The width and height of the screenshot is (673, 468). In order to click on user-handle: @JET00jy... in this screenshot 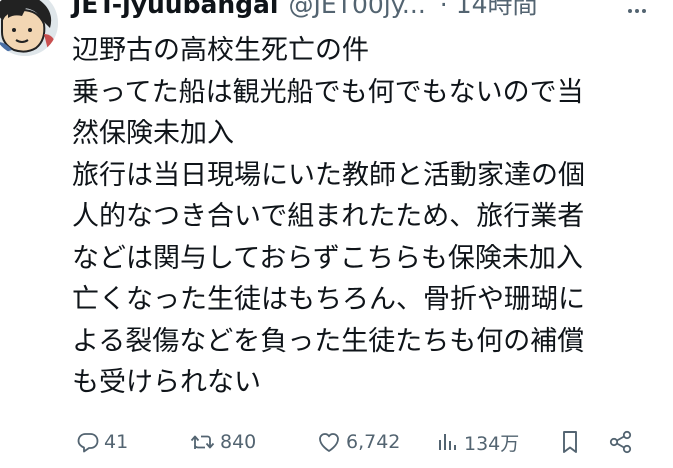, I will do `click(357, 11)`.